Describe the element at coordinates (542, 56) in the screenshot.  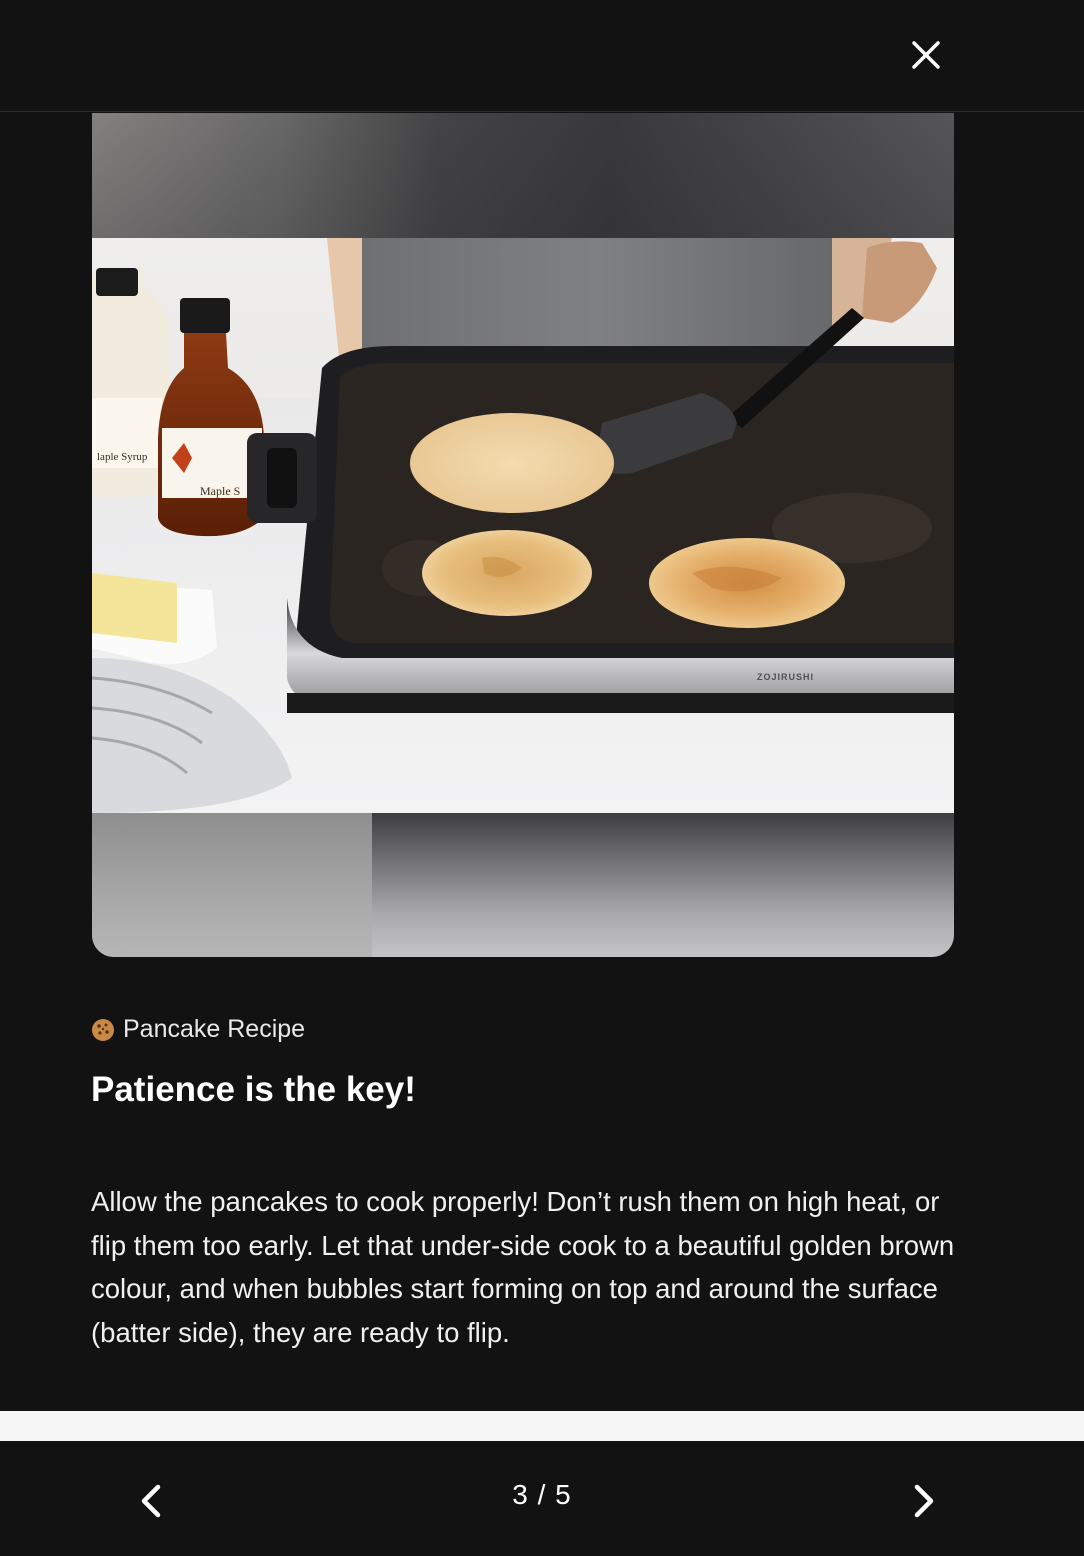
I see `top-bar` at that location.